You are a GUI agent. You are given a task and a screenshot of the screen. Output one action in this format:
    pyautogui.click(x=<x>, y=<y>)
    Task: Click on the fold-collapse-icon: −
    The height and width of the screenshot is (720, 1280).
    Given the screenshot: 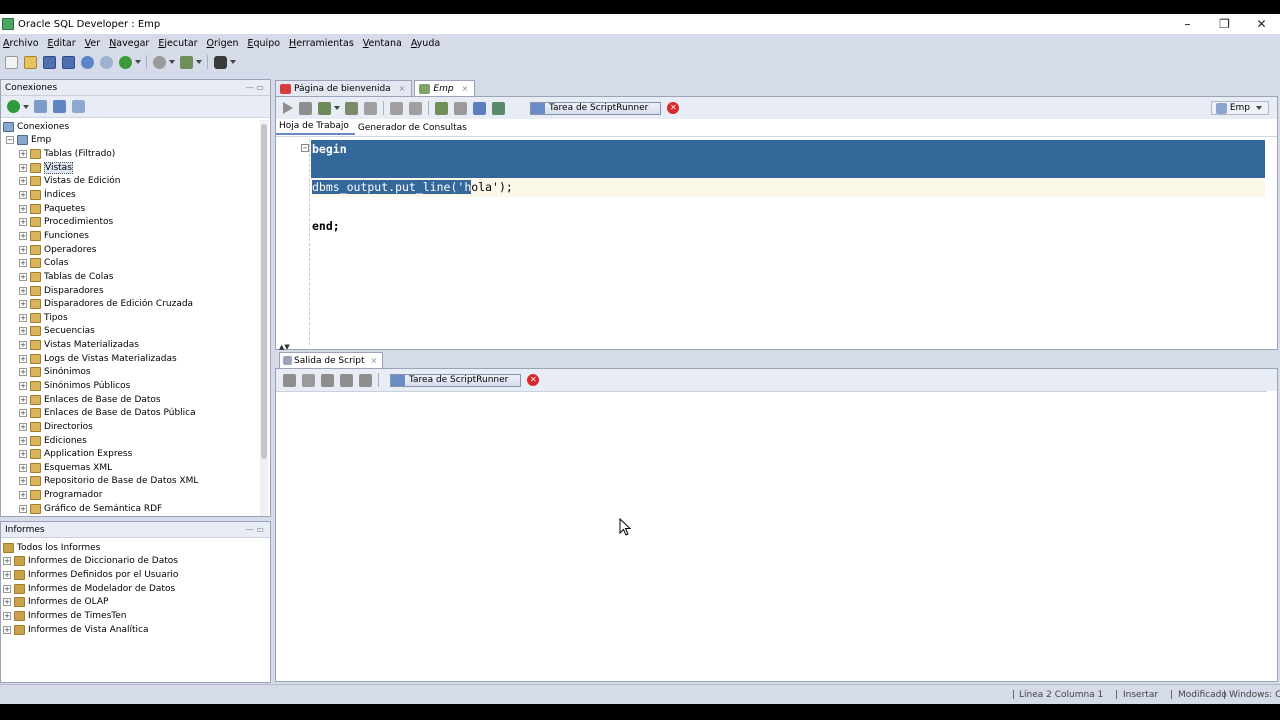 What is the action you would take?
    pyautogui.click(x=305, y=148)
    